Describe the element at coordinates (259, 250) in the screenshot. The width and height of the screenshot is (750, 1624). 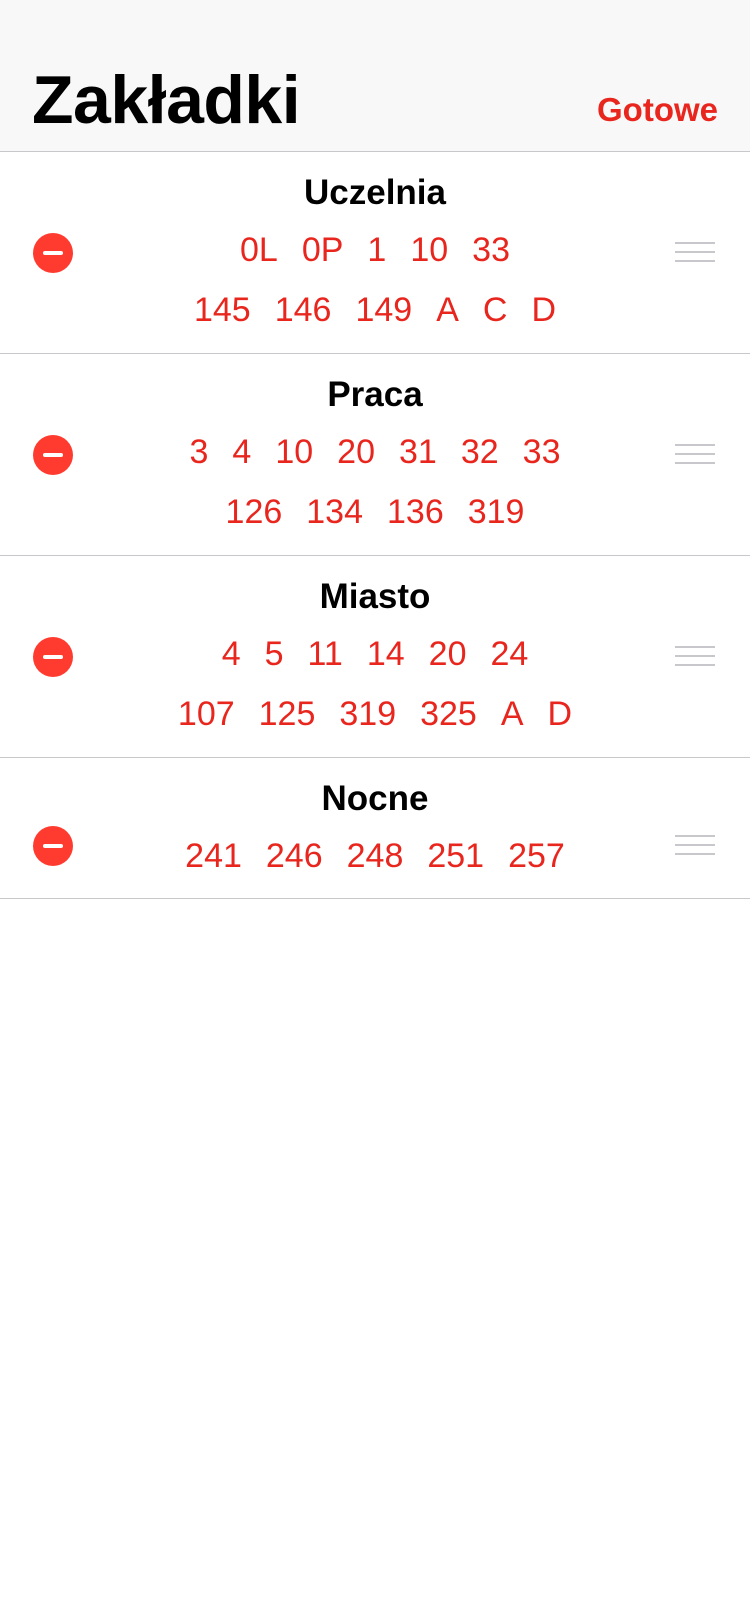
I see `line-number-tag: 0L` at that location.